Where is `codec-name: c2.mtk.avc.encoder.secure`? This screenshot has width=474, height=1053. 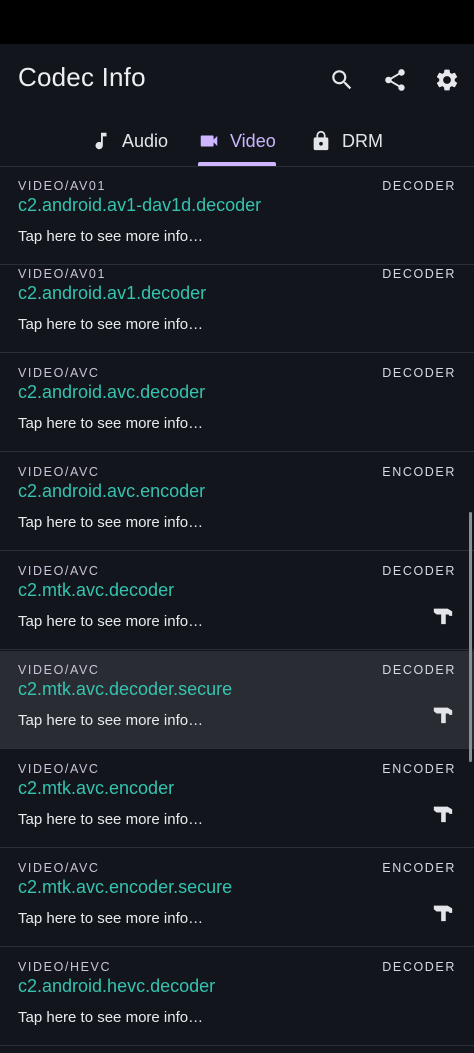 codec-name: c2.mtk.avc.encoder.secure is located at coordinates (125, 887).